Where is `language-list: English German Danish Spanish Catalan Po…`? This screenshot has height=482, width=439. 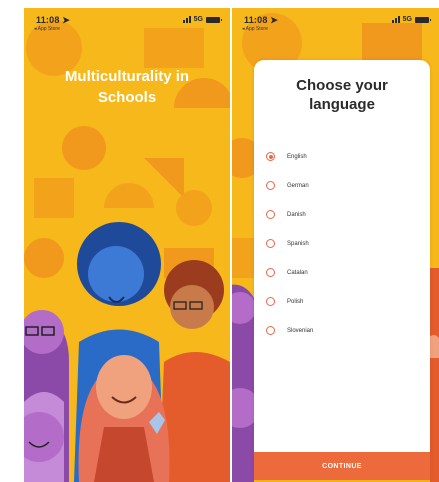 language-list: English German Danish Spanish Catalan Po… is located at coordinates (341, 243).